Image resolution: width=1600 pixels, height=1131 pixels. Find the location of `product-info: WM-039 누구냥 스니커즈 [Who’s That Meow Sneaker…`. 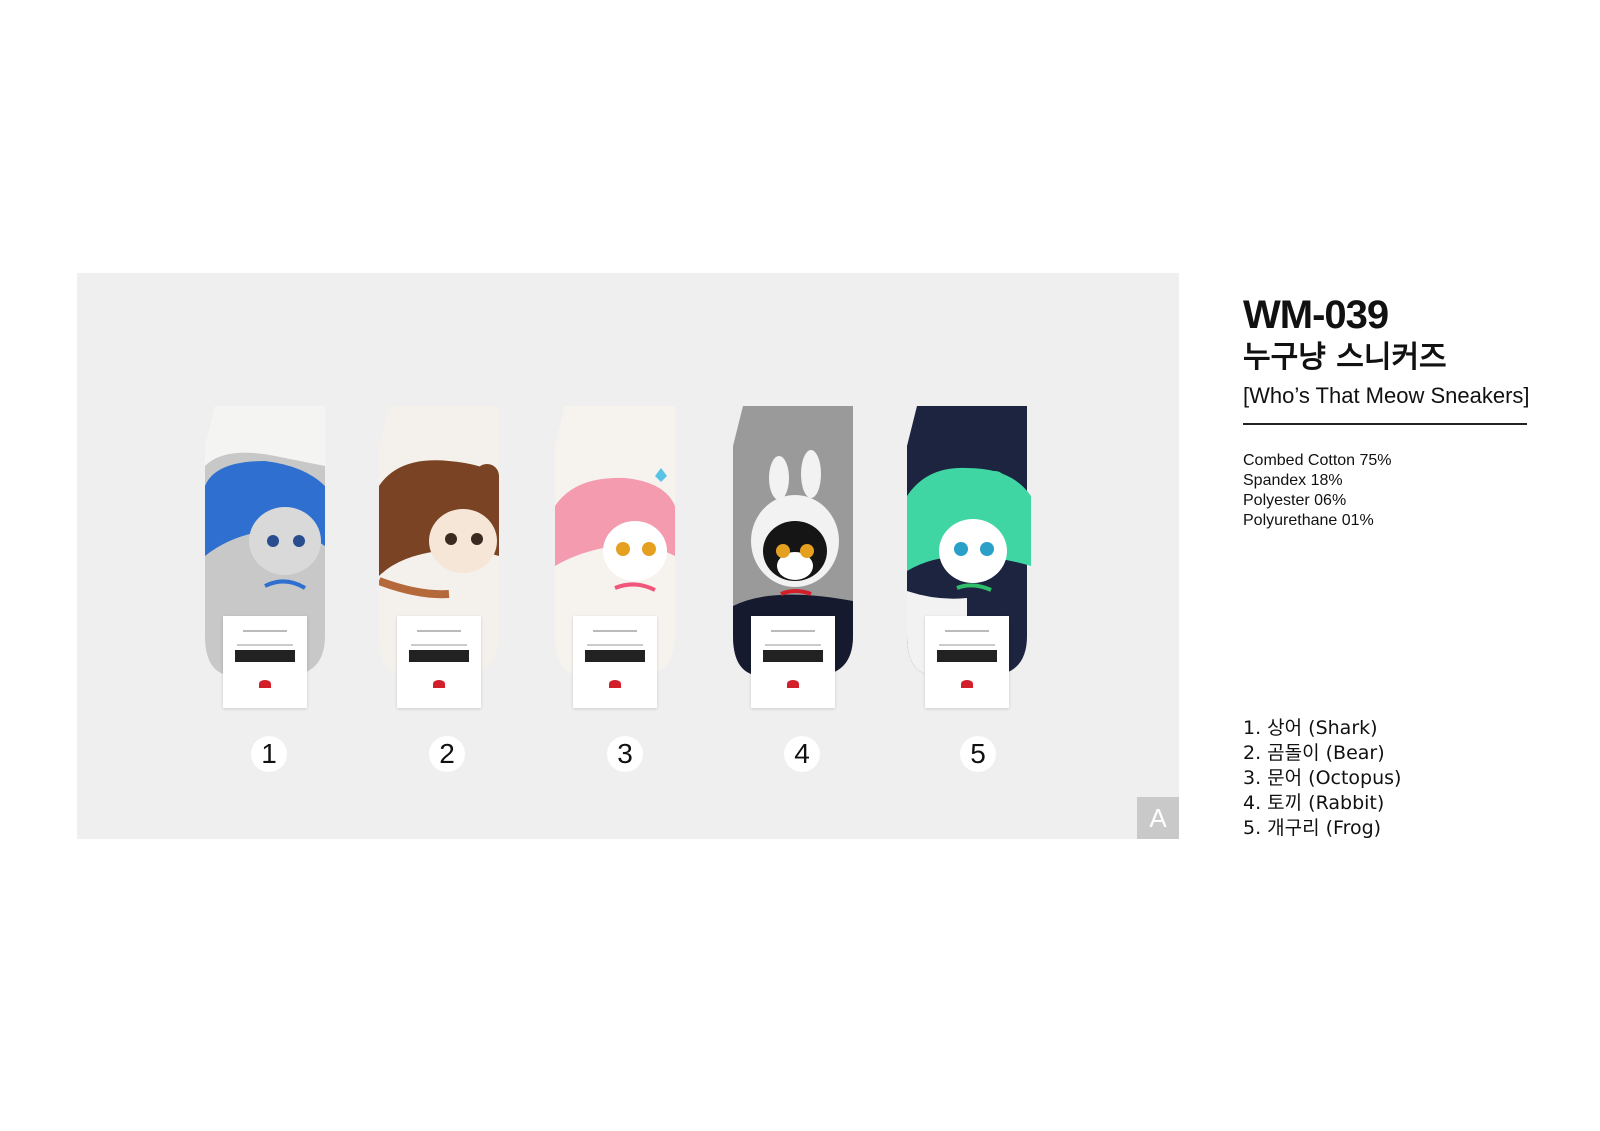

product-info: WM-039 누구냥 스니커즈 [Who’s That Meow Sneaker… is located at coordinates (1413, 412).